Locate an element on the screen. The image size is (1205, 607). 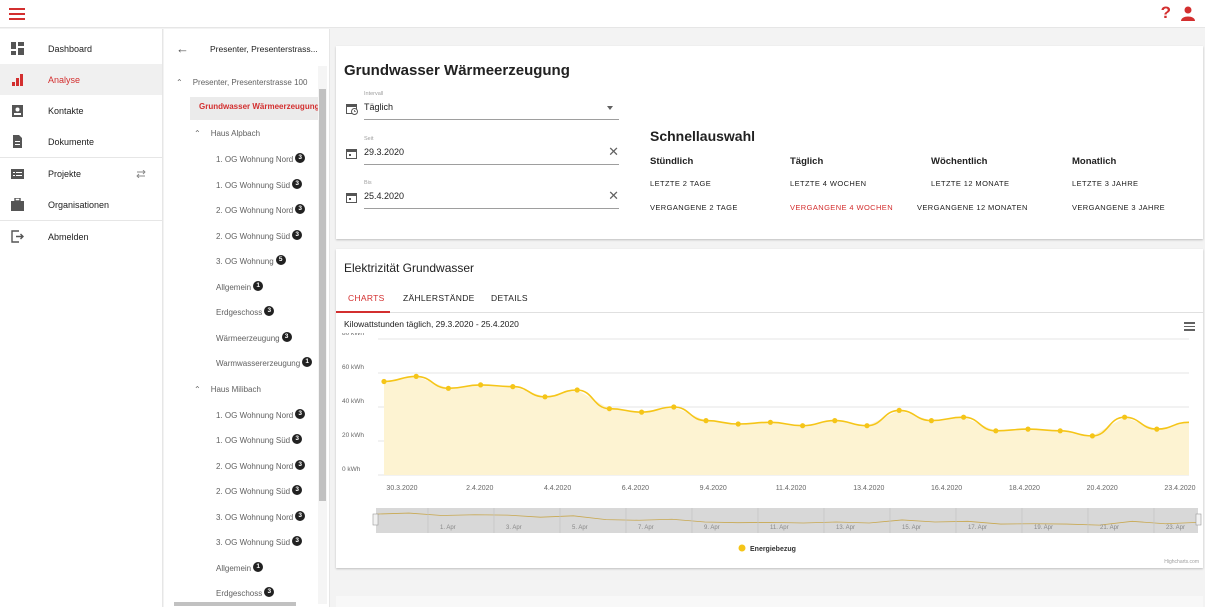
calendar-icon is located at coordinates (351, 198).